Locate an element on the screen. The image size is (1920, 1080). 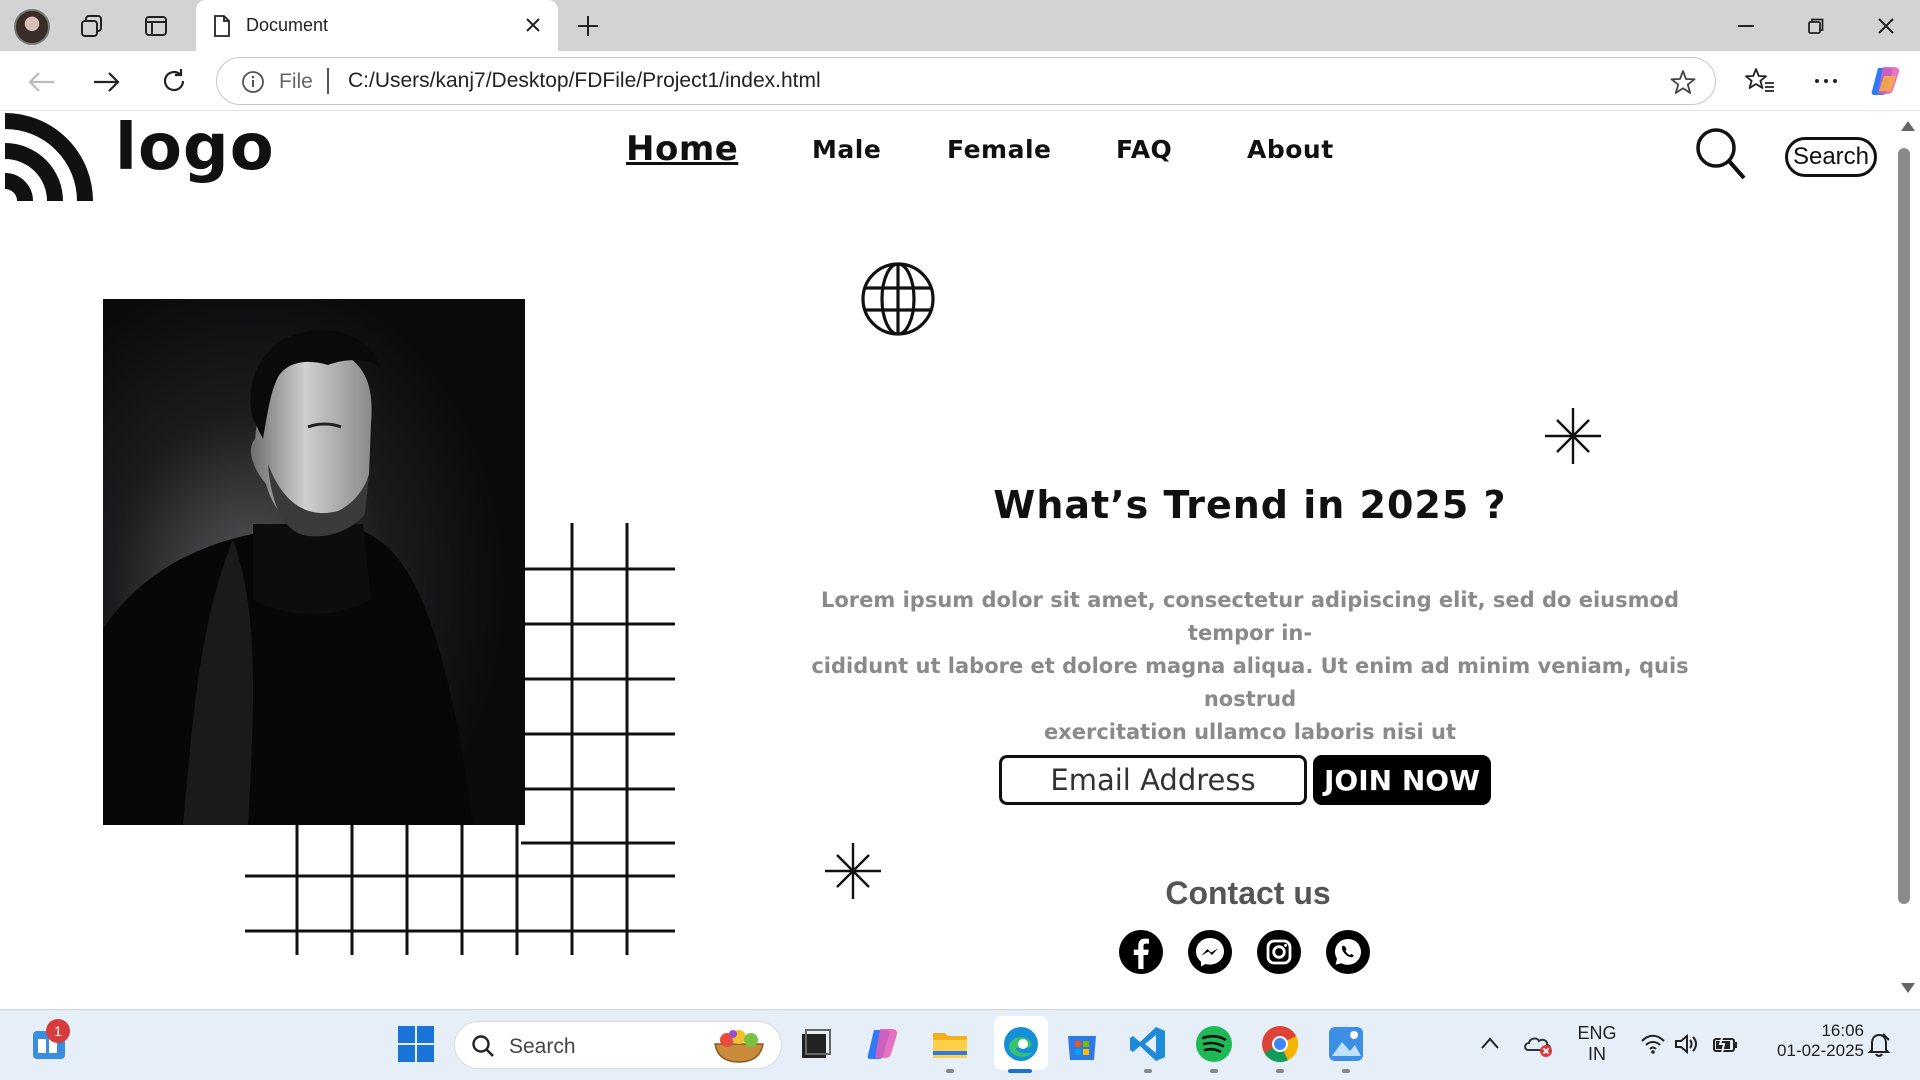
info-icon is located at coordinates (253, 82).